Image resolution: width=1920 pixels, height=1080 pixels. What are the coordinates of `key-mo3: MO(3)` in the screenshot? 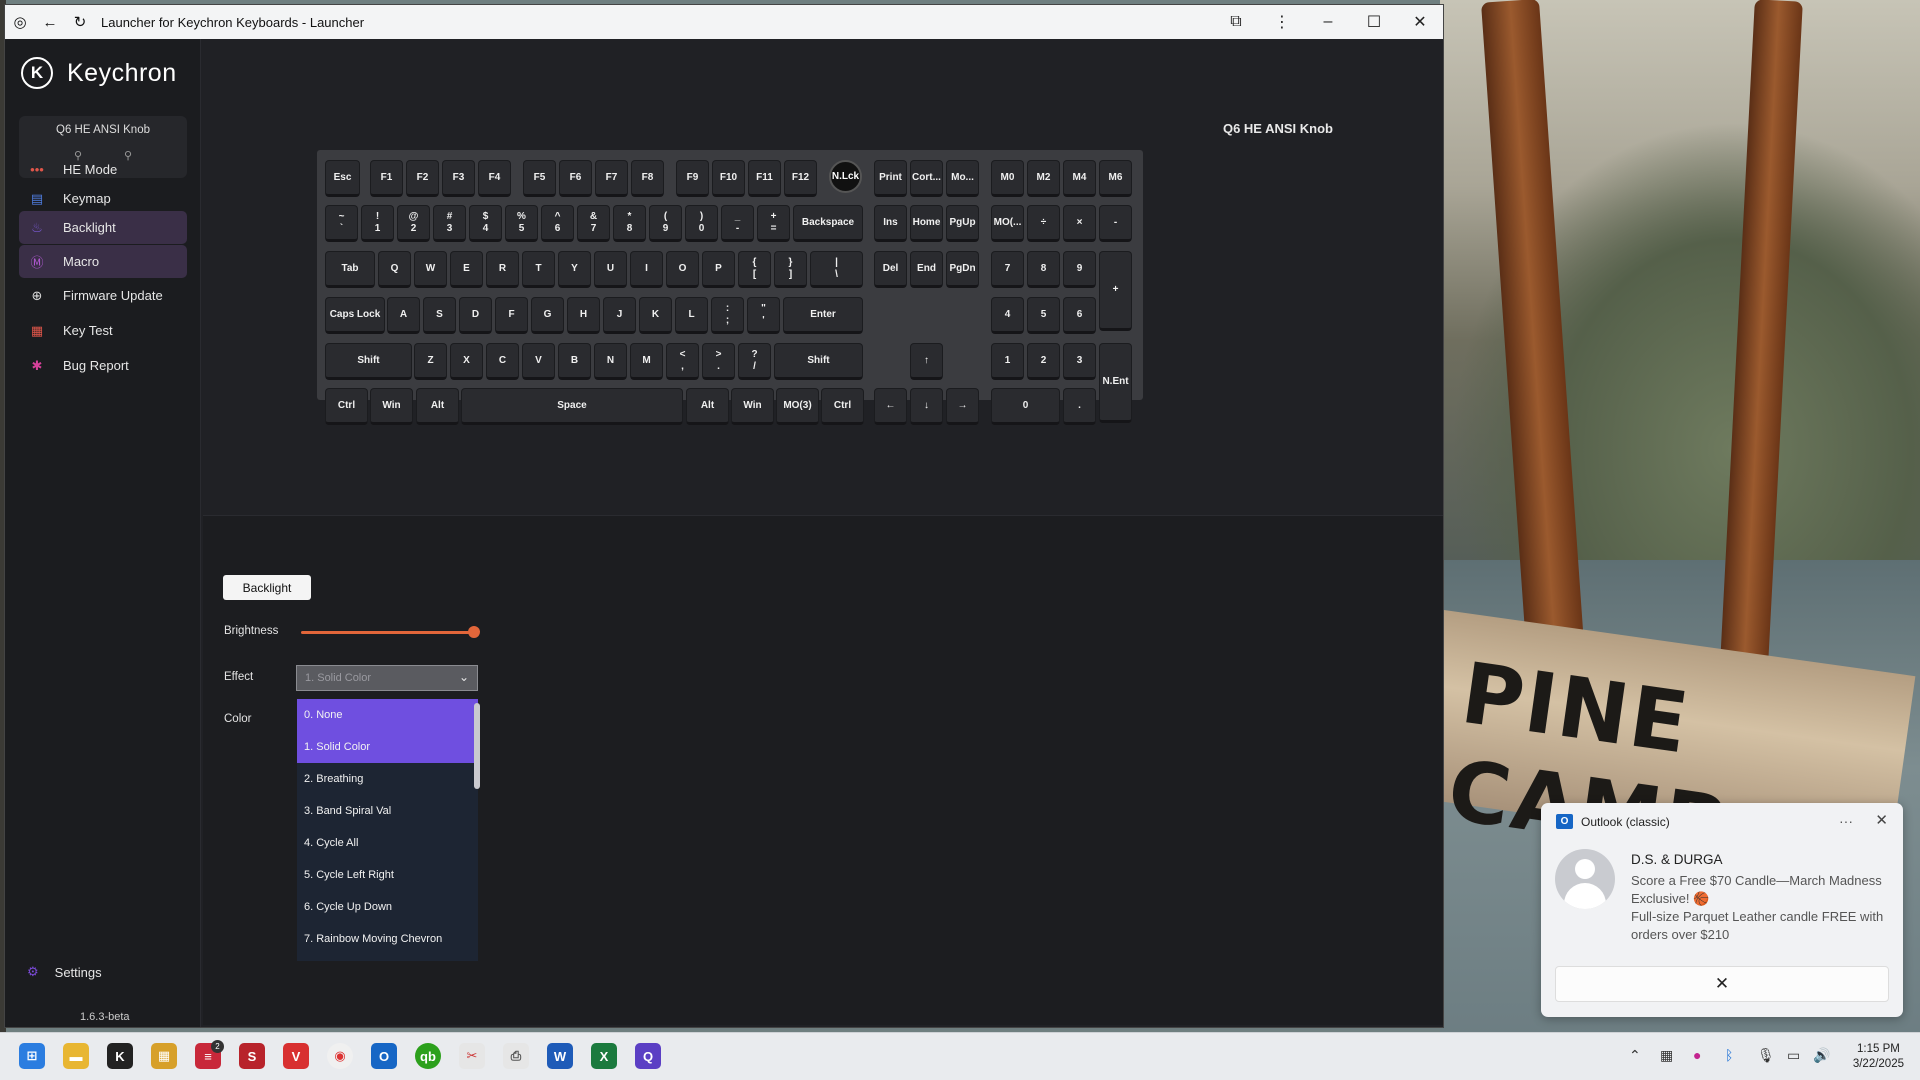 It's located at (797, 406).